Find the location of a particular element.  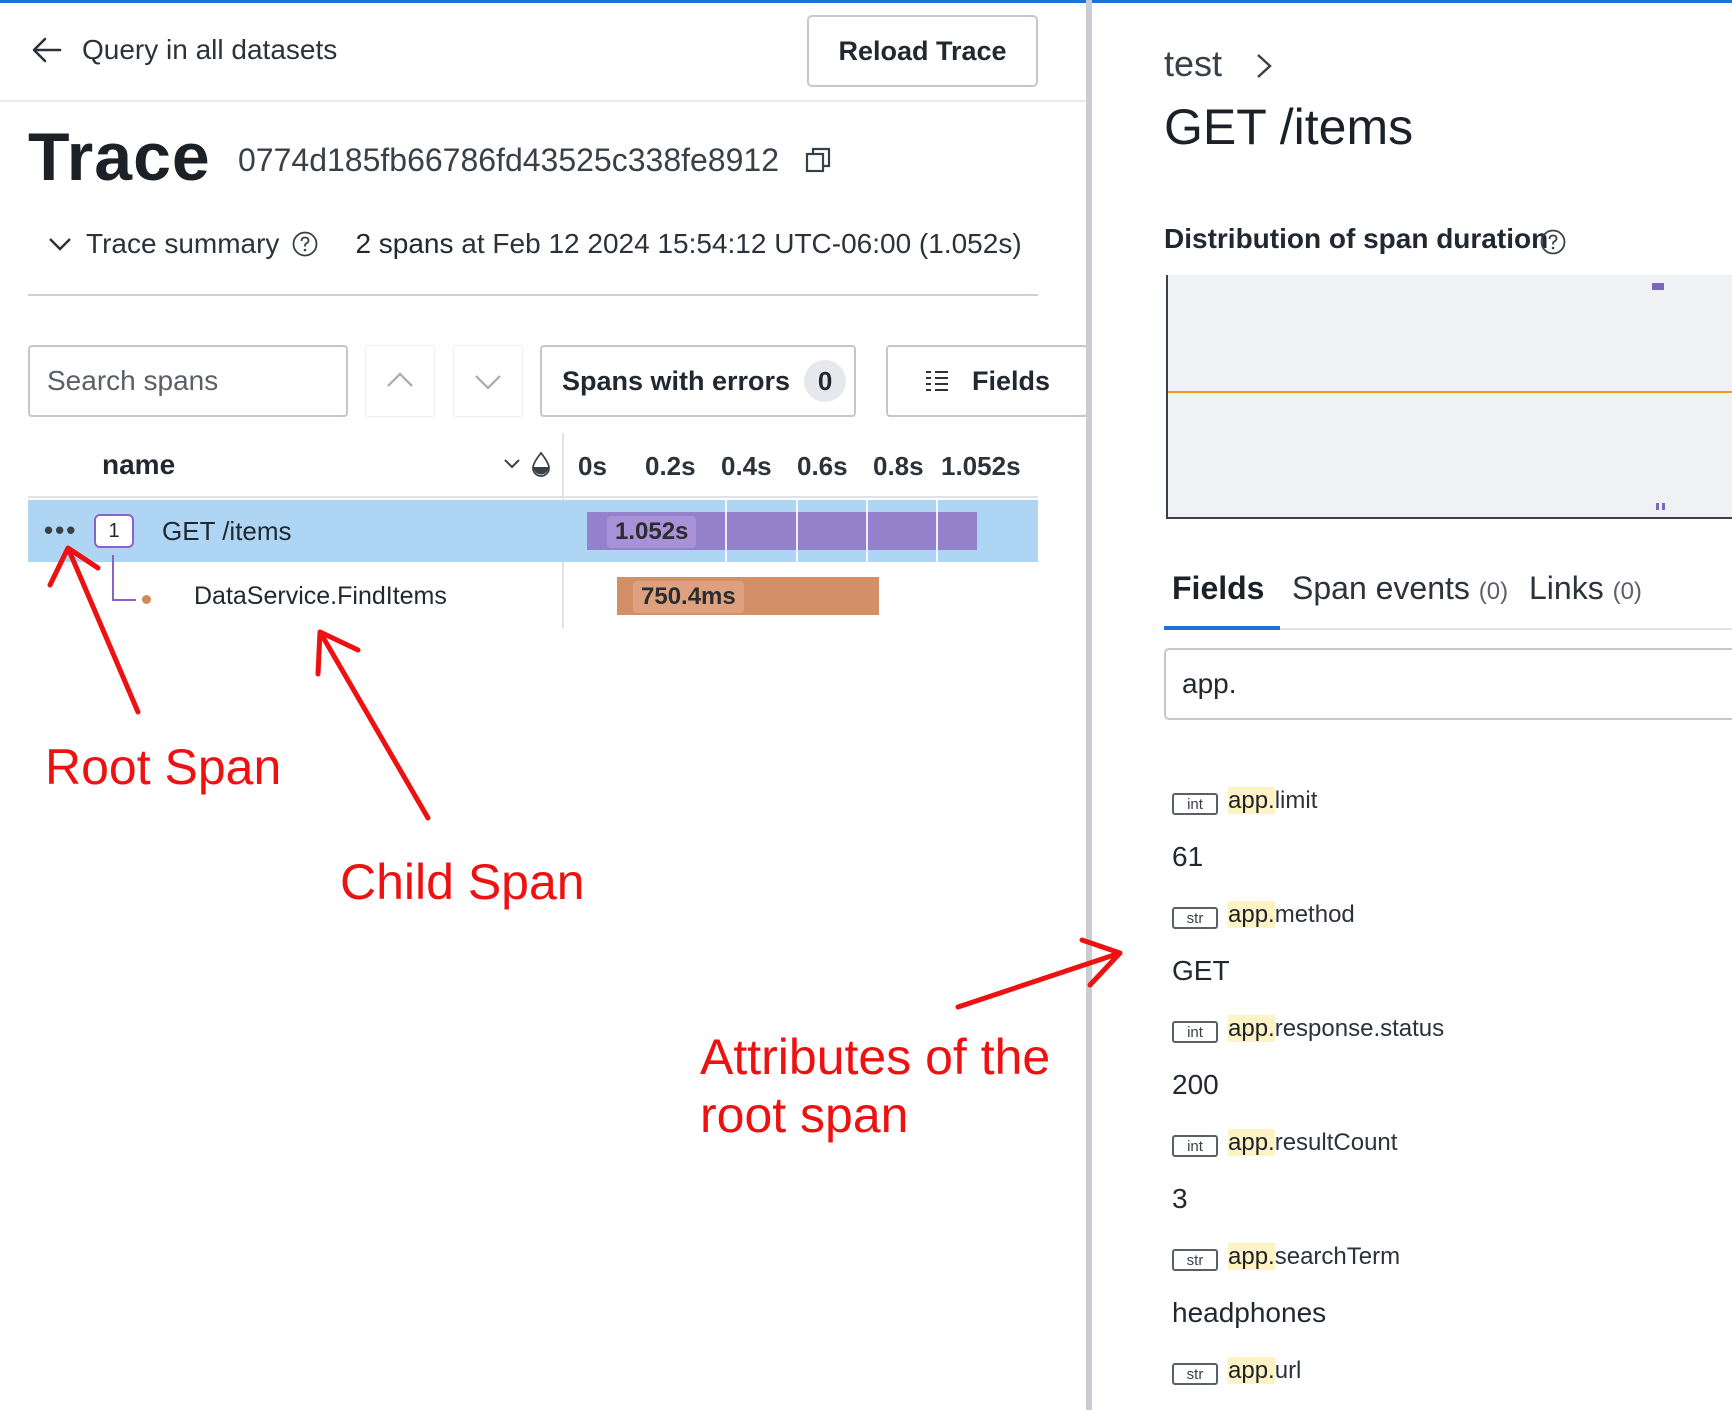

field-key: app.resultCount is located at coordinates (1312, 1143).